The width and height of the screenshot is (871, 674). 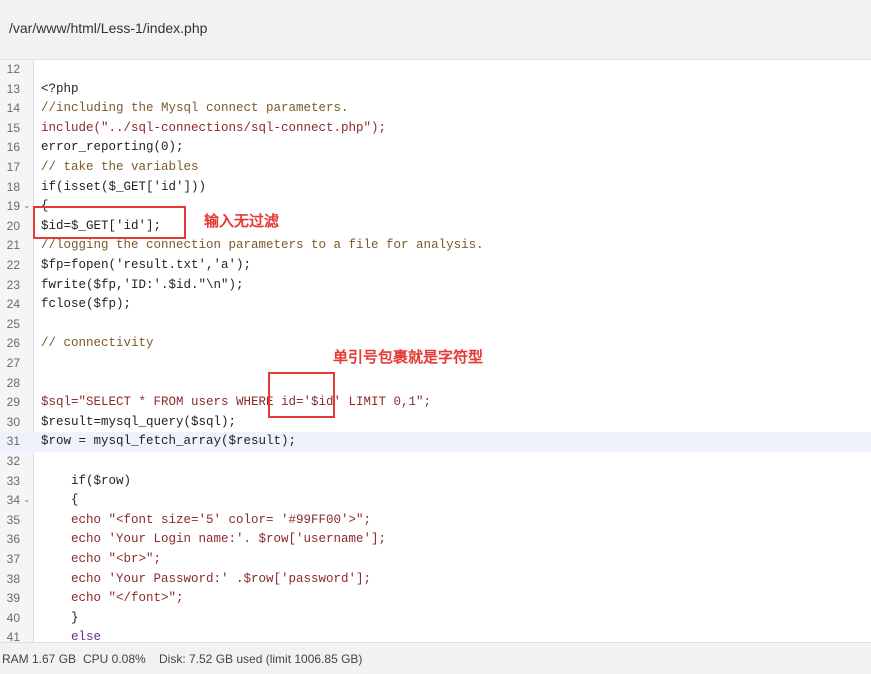 I want to click on code-text: fwrite($fp,'ID:'.$id."\n");, so click(x=142, y=284).